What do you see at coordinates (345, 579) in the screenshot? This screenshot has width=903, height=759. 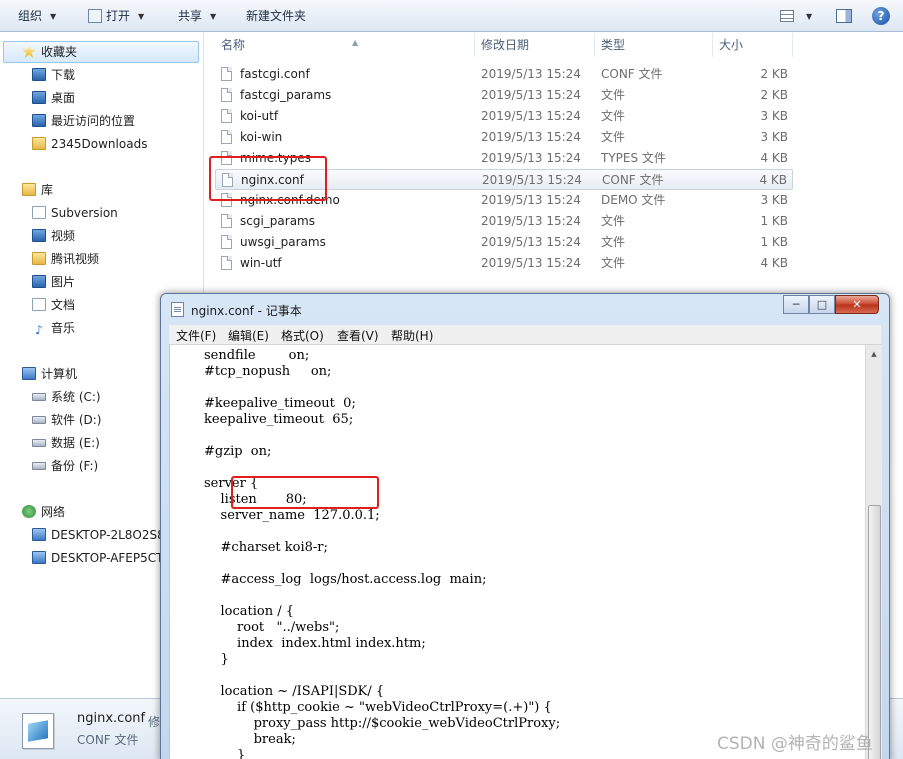 I see `code-line: #access_log logs/host.access.log main;` at bounding box center [345, 579].